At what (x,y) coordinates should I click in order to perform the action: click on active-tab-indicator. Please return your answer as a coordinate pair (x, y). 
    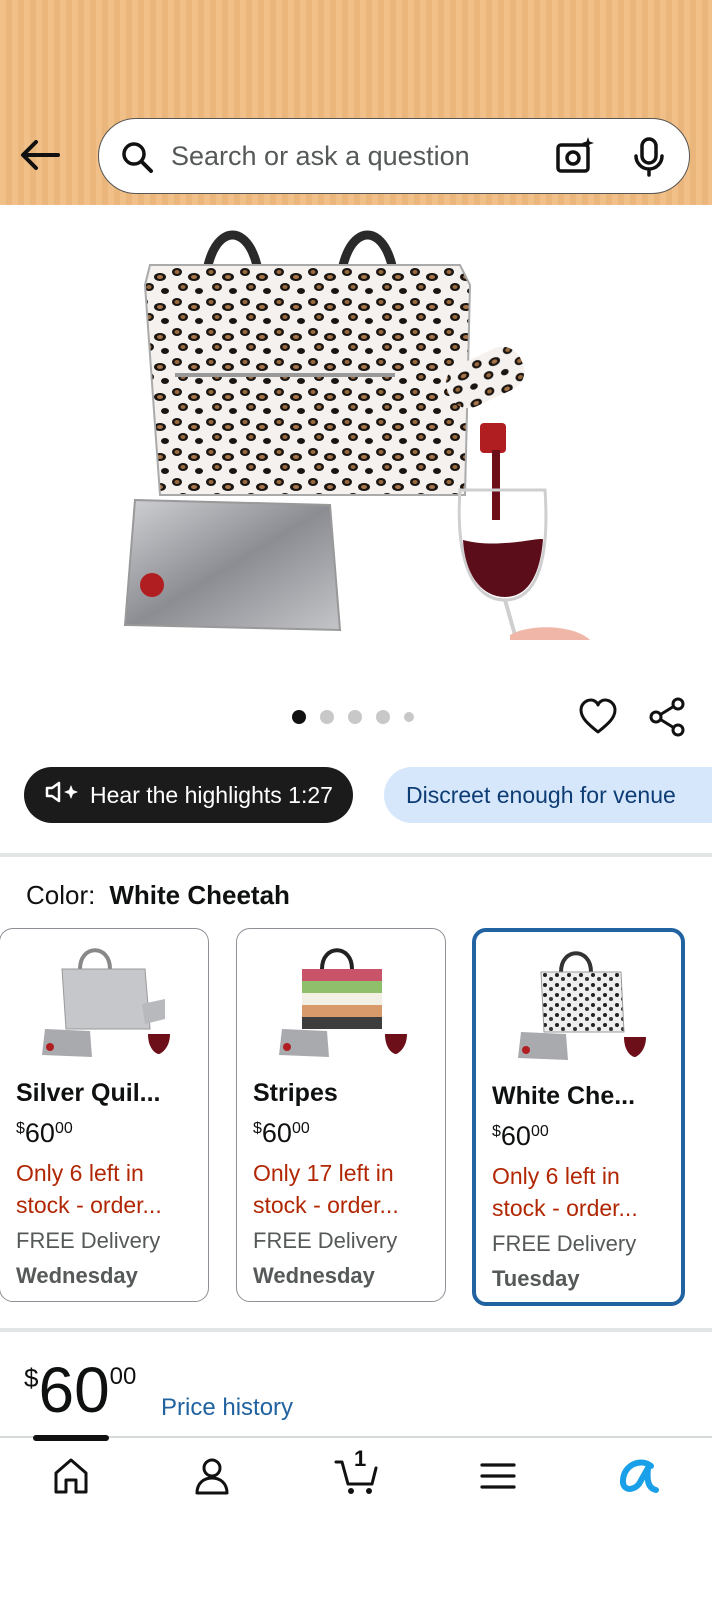
    Looking at the image, I should click on (71, 1438).